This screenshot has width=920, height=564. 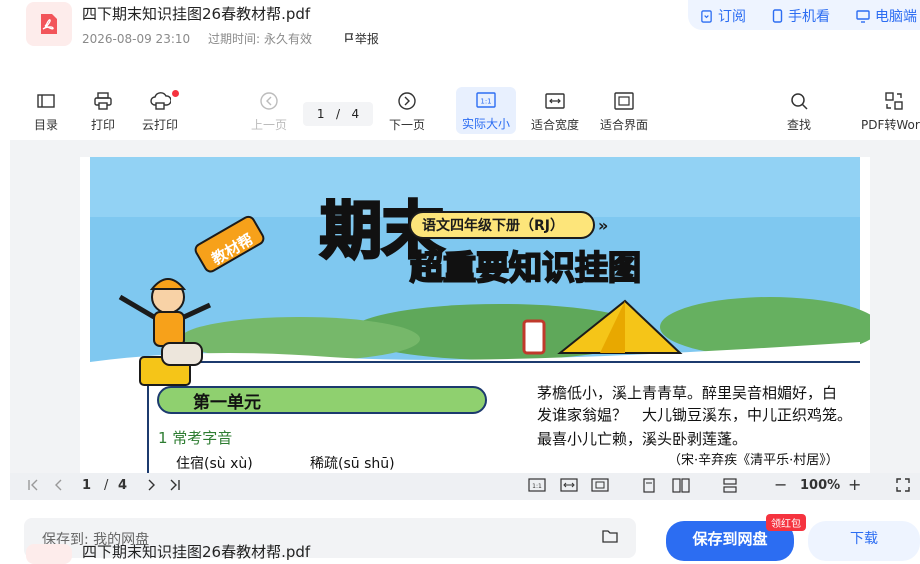 I want to click on fit-width-button: 适合宽度, so click(x=555, y=111).